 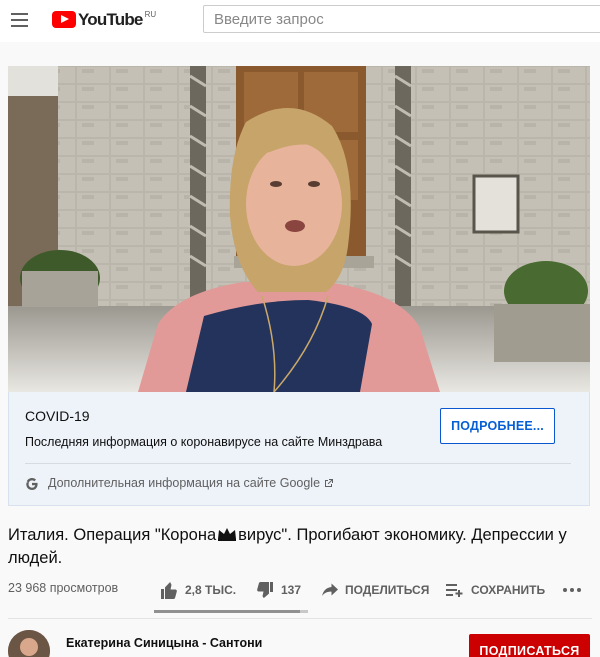 I want to click on sentiment-bar, so click(x=231, y=611).